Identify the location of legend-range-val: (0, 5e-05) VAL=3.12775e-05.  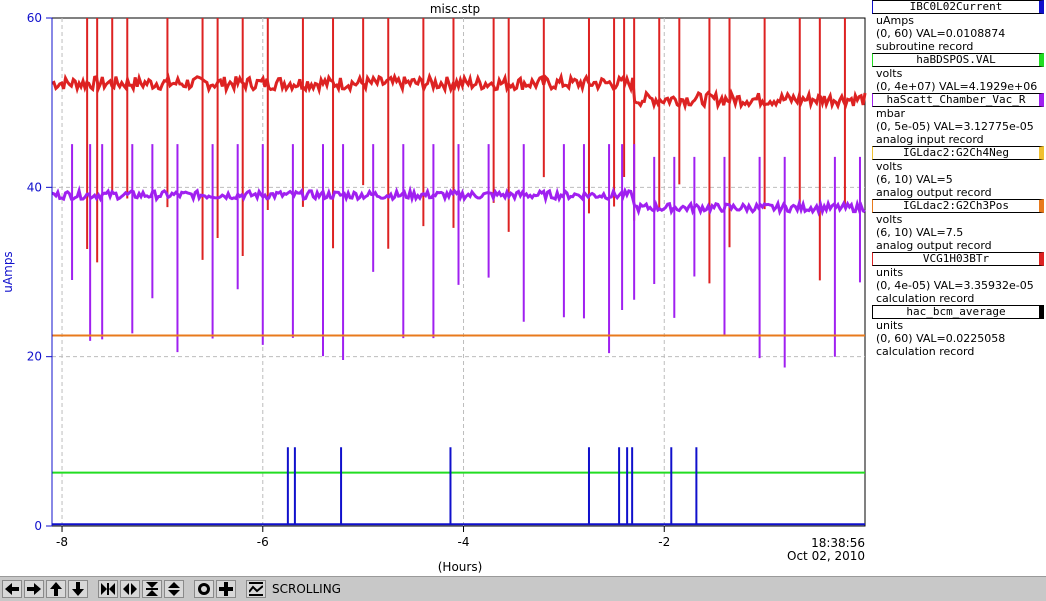
(955, 126).